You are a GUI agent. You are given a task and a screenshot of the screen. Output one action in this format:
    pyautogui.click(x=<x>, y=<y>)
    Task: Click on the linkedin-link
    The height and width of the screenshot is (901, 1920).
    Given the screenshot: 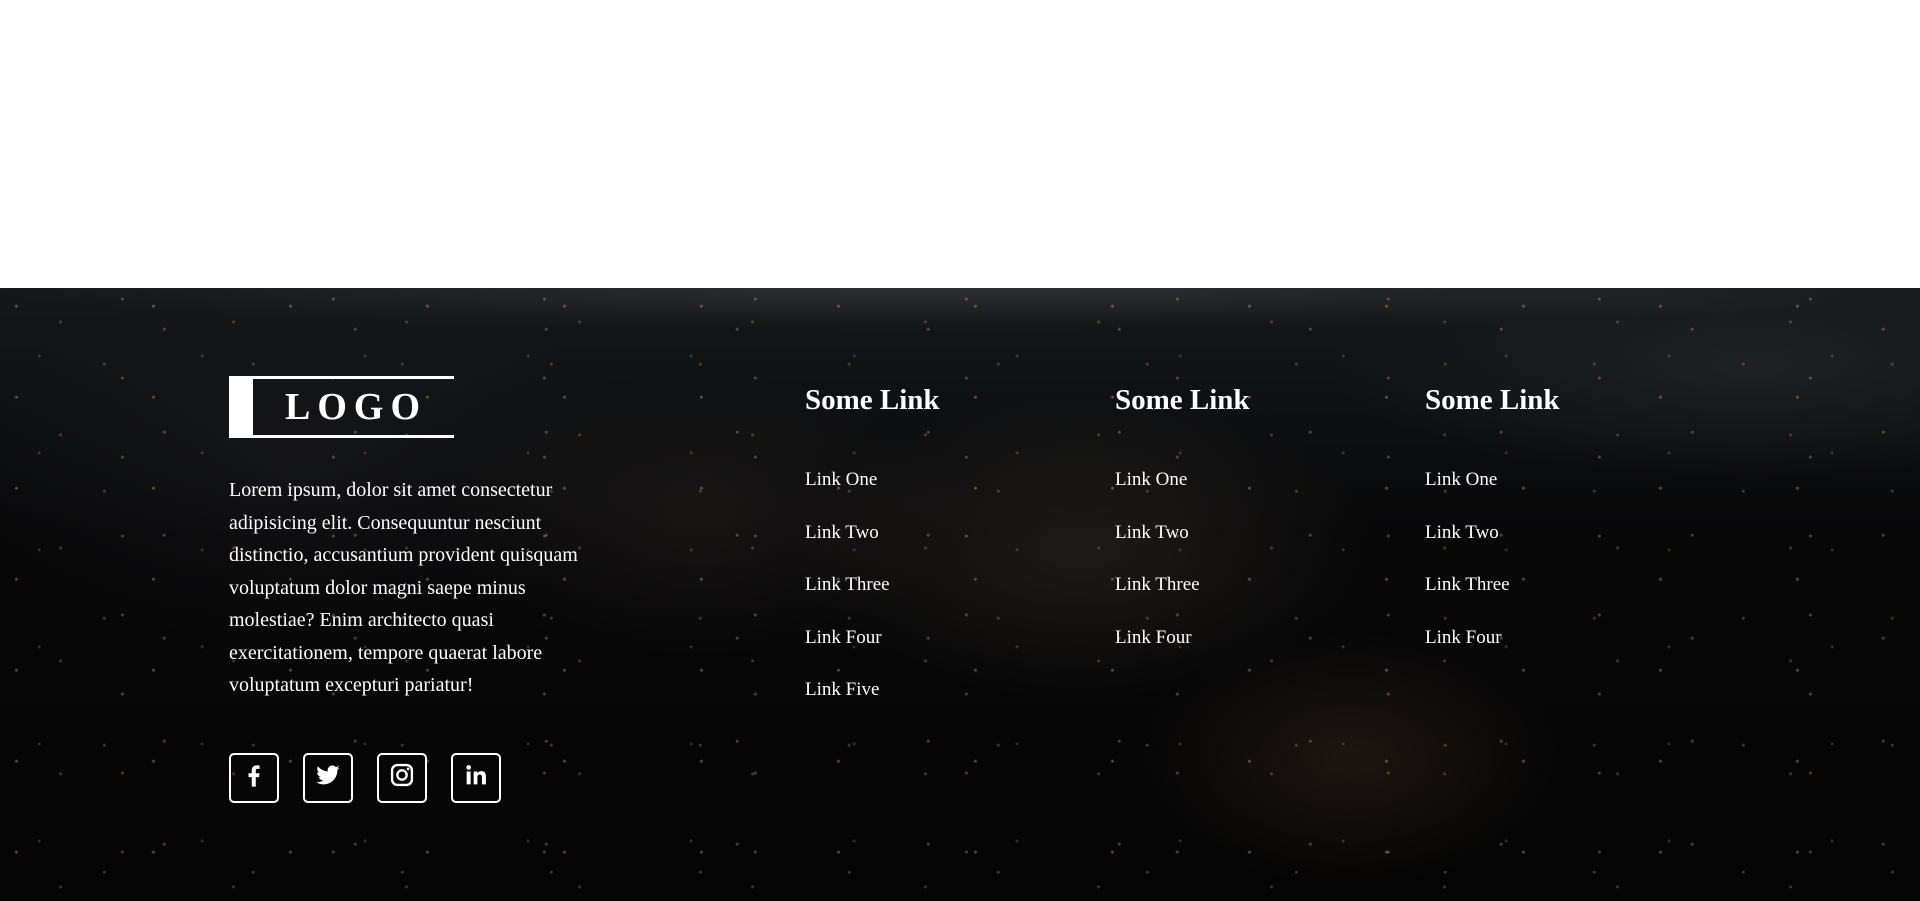 What is the action you would take?
    pyautogui.click(x=476, y=777)
    